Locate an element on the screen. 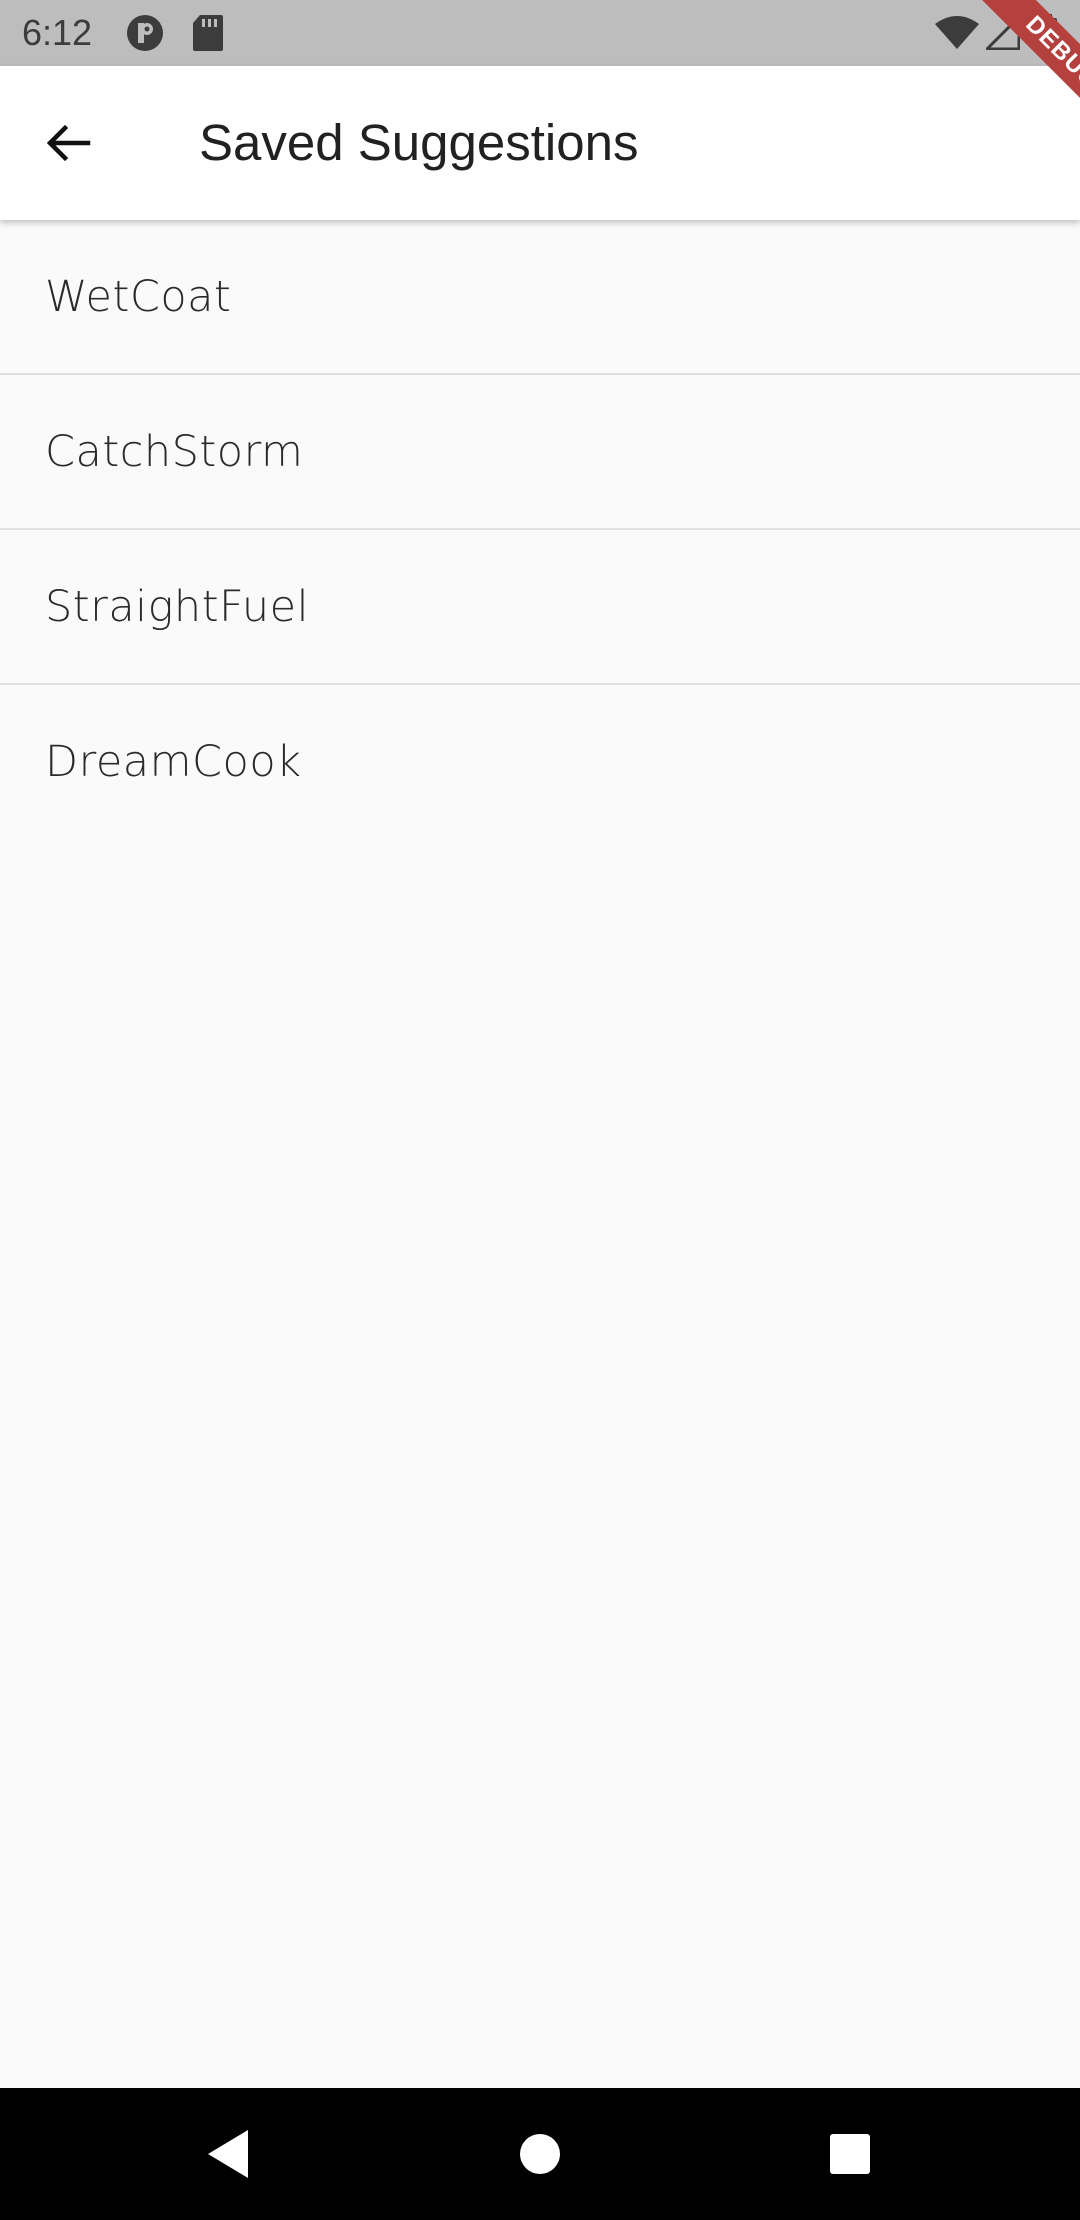  app-bar: Saved Suggestions is located at coordinates (540, 143).